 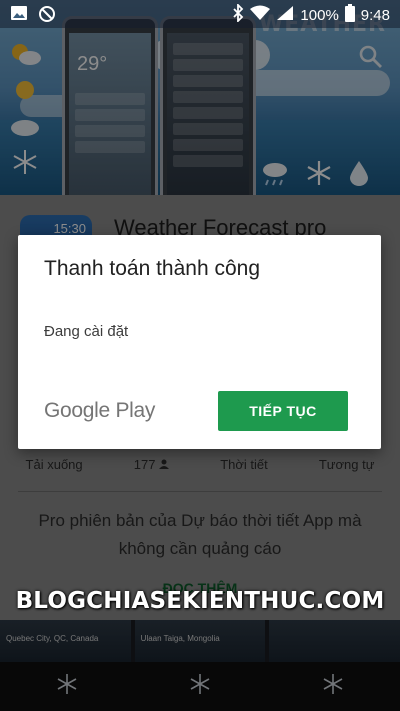 I want to click on watermark: BLOGCHIASEKIENTHUC.COM, so click(x=200, y=601).